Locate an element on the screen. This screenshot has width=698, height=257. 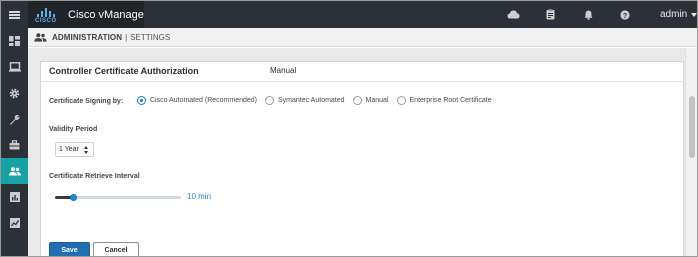
maintenance-toolbox-icon is located at coordinates (14, 145).